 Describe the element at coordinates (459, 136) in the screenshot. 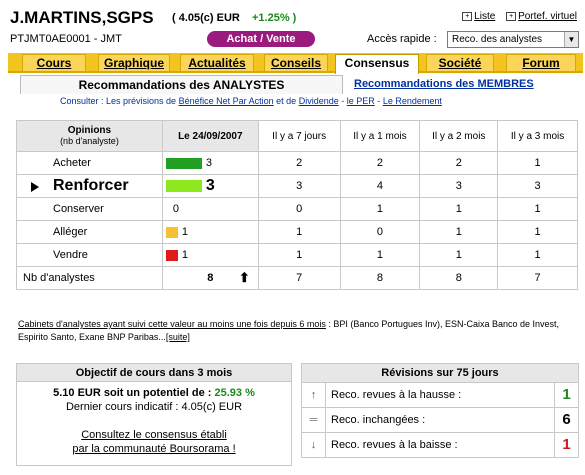

I see `col-2-mois: Il y a 2 mois` at that location.